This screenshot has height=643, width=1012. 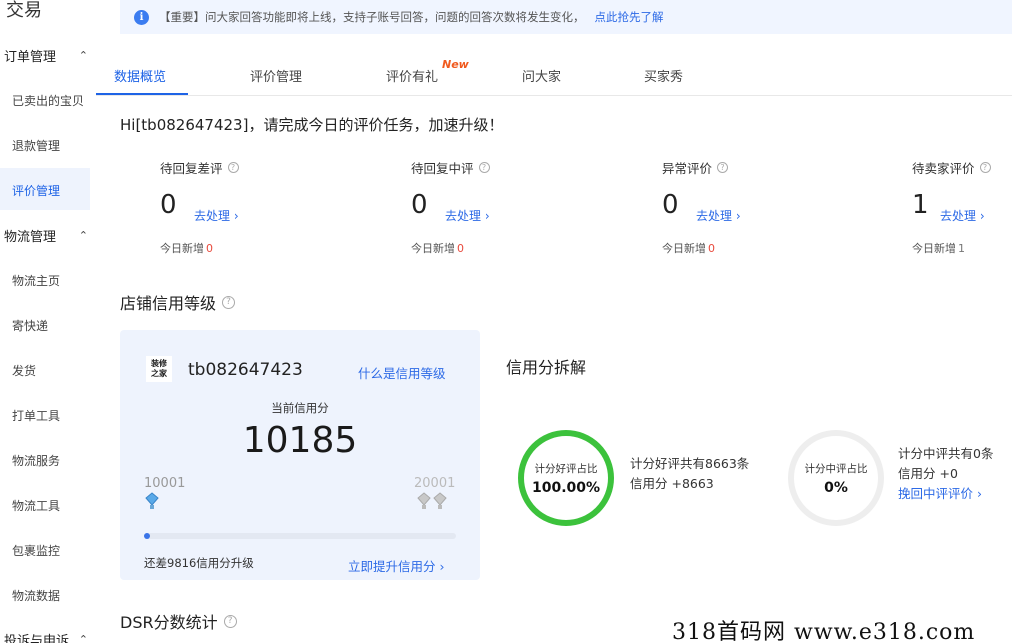 What do you see at coordinates (36, 415) in the screenshot?
I see `sidebar-item-print-tool: 打单工具` at bounding box center [36, 415].